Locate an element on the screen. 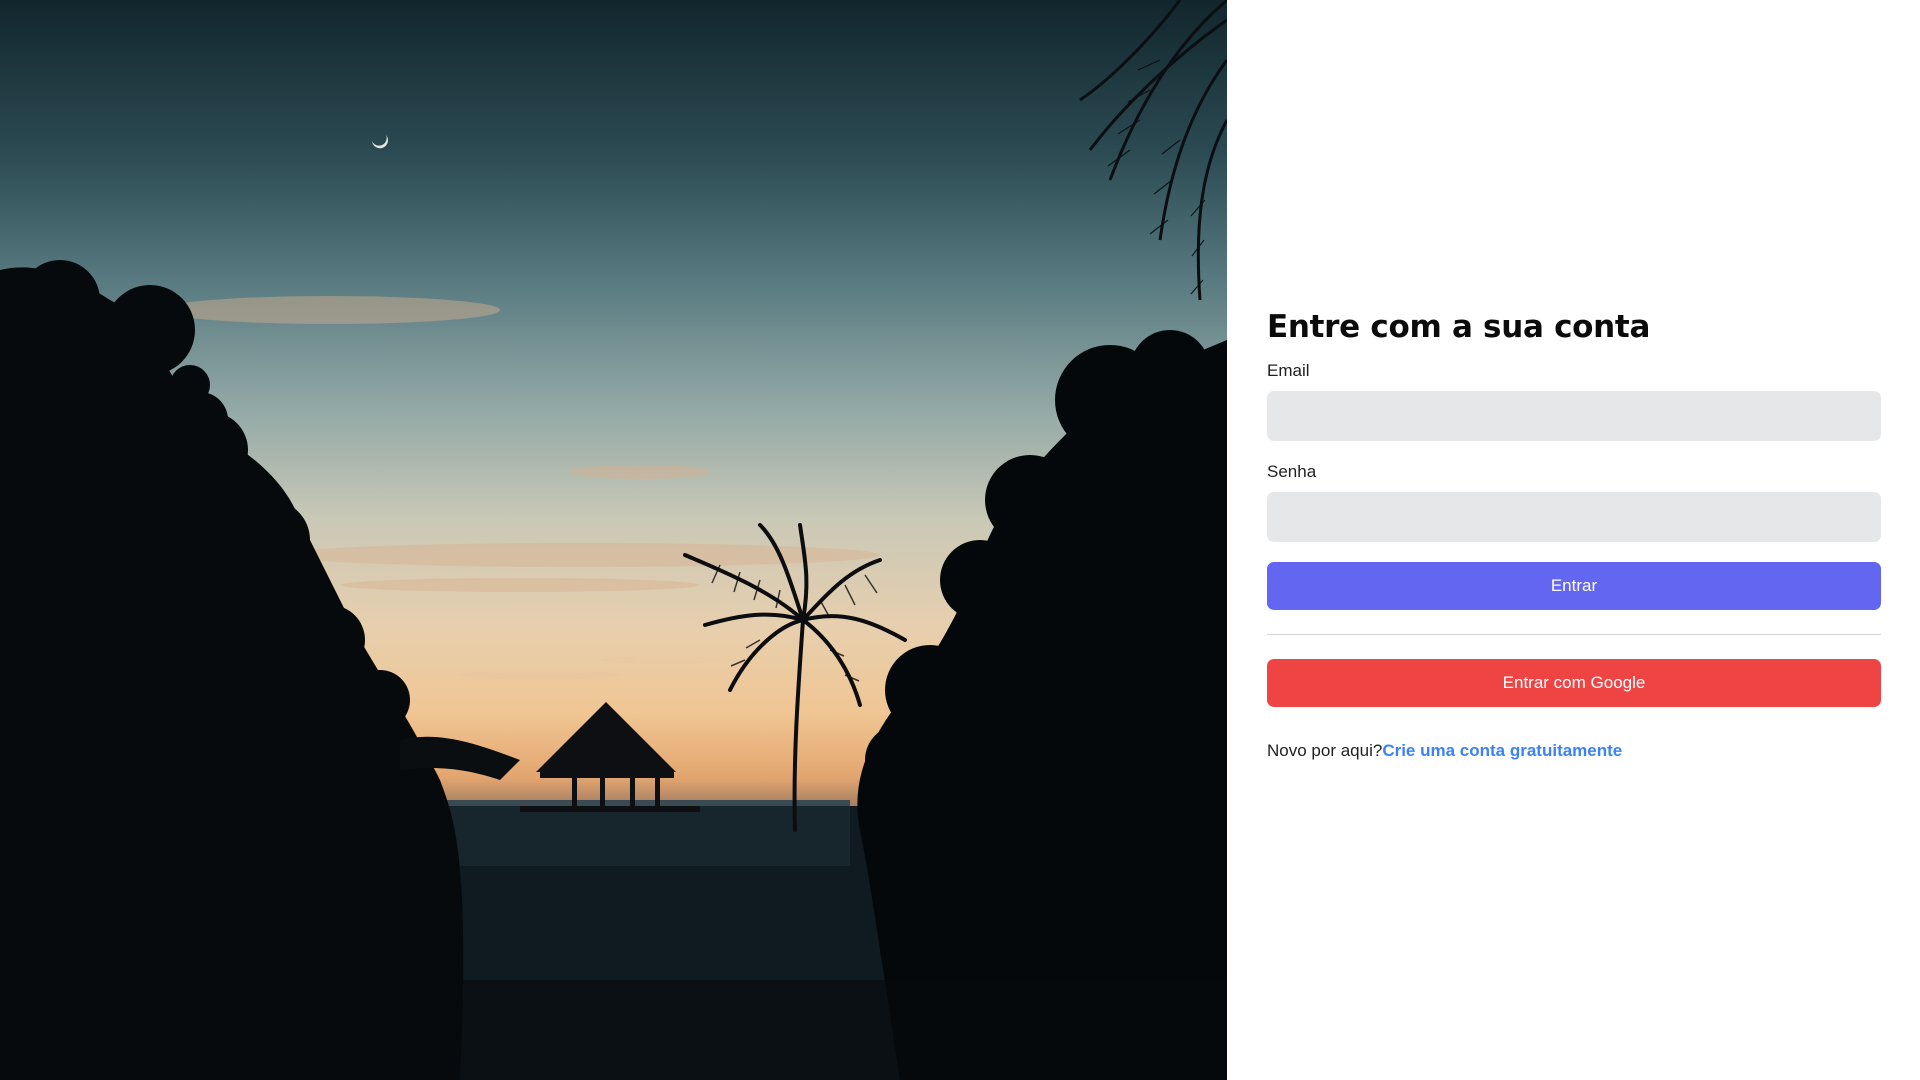 The width and height of the screenshot is (1920, 1080). submit-button: Entrar is located at coordinates (1574, 586).